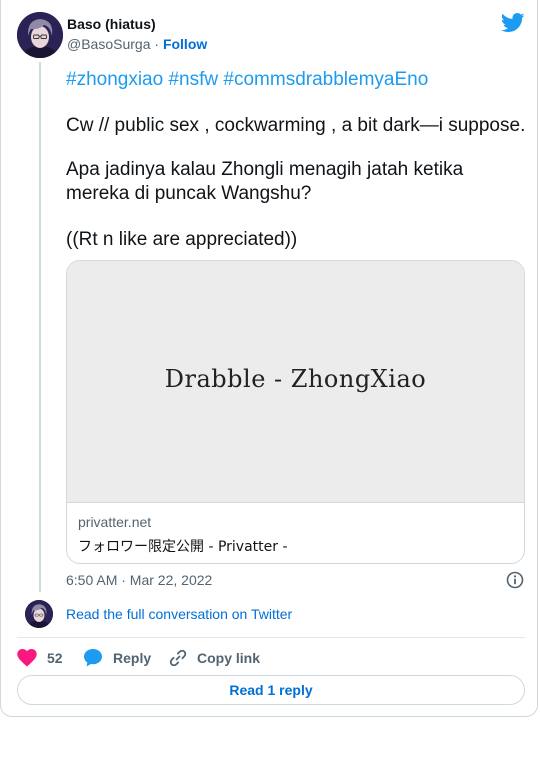  Describe the element at coordinates (114, 79) in the screenshot. I see `hashtag-link: #zhongxiao` at that location.